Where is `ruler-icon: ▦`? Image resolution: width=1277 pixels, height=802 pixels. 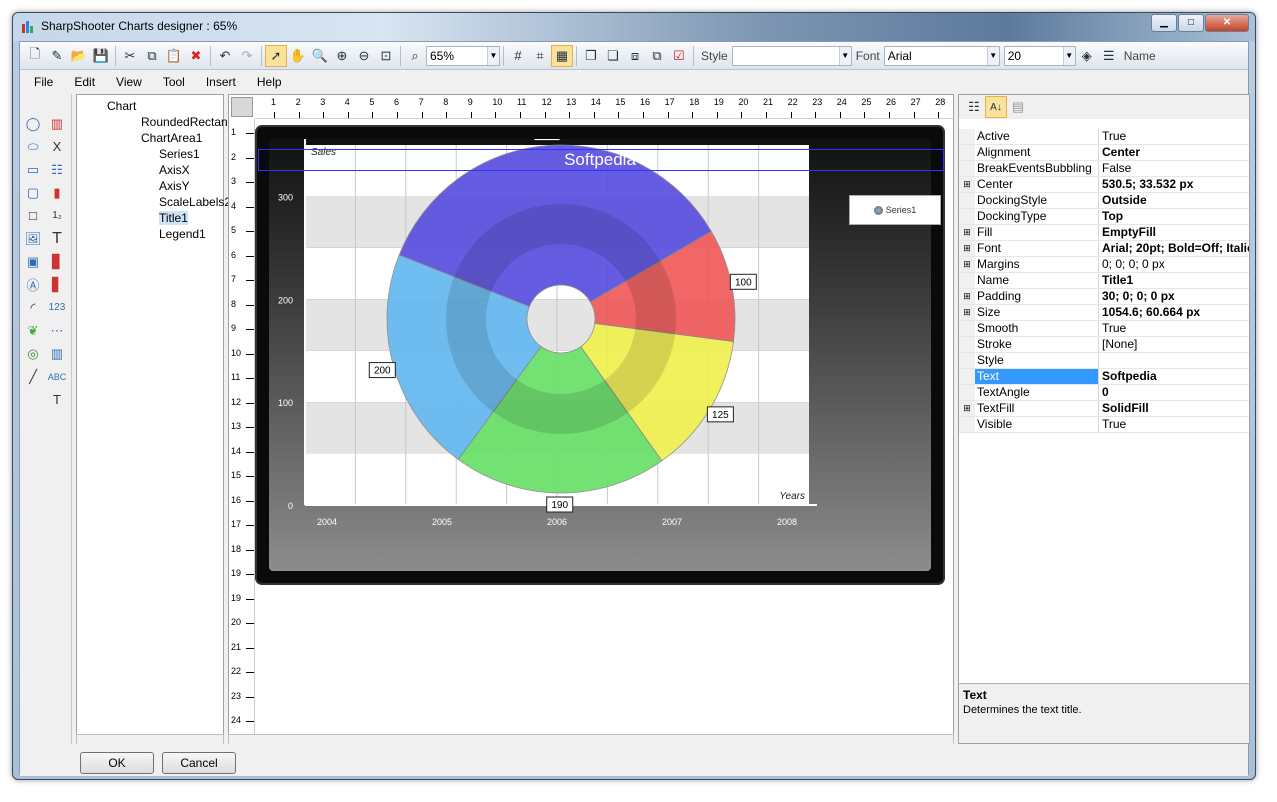 ruler-icon: ▦ is located at coordinates (562, 55).